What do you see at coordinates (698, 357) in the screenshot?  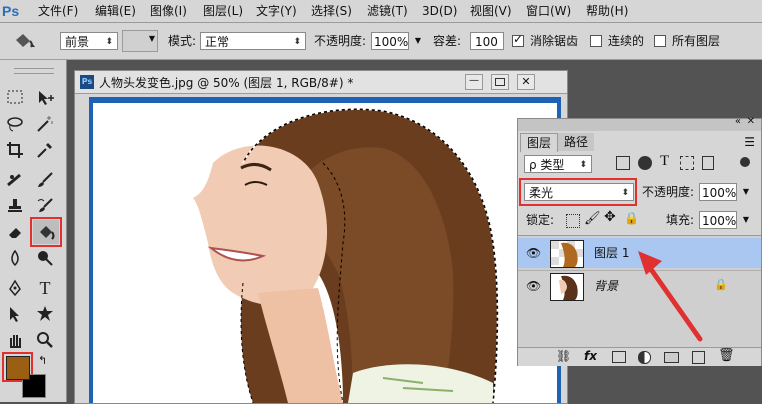 I see `new-layer-icon` at bounding box center [698, 357].